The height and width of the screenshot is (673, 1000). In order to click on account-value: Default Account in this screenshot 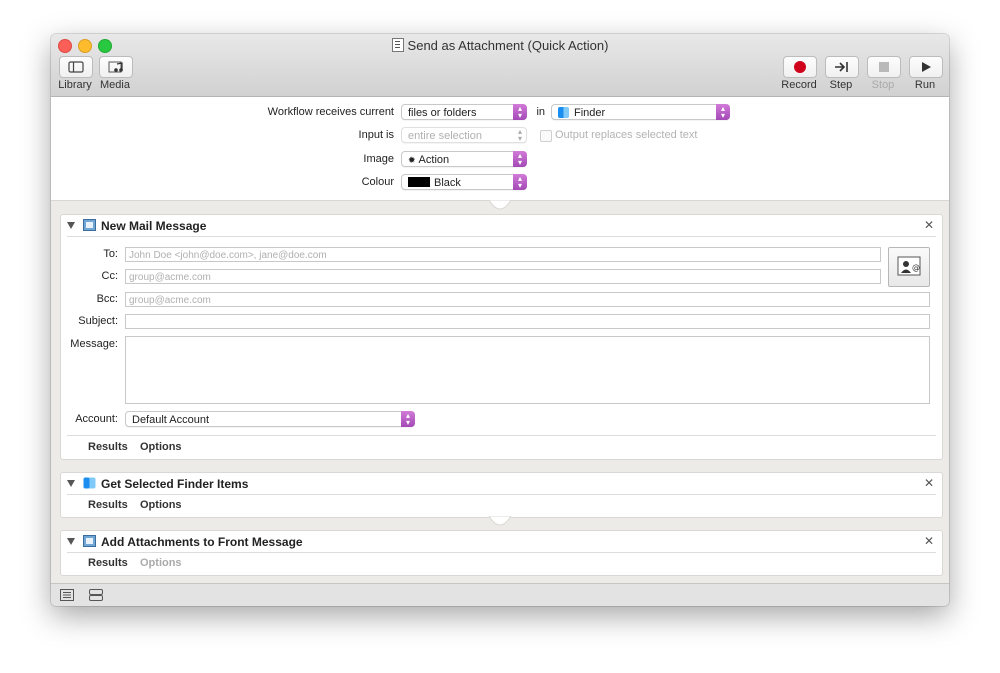, I will do `click(171, 420)`.